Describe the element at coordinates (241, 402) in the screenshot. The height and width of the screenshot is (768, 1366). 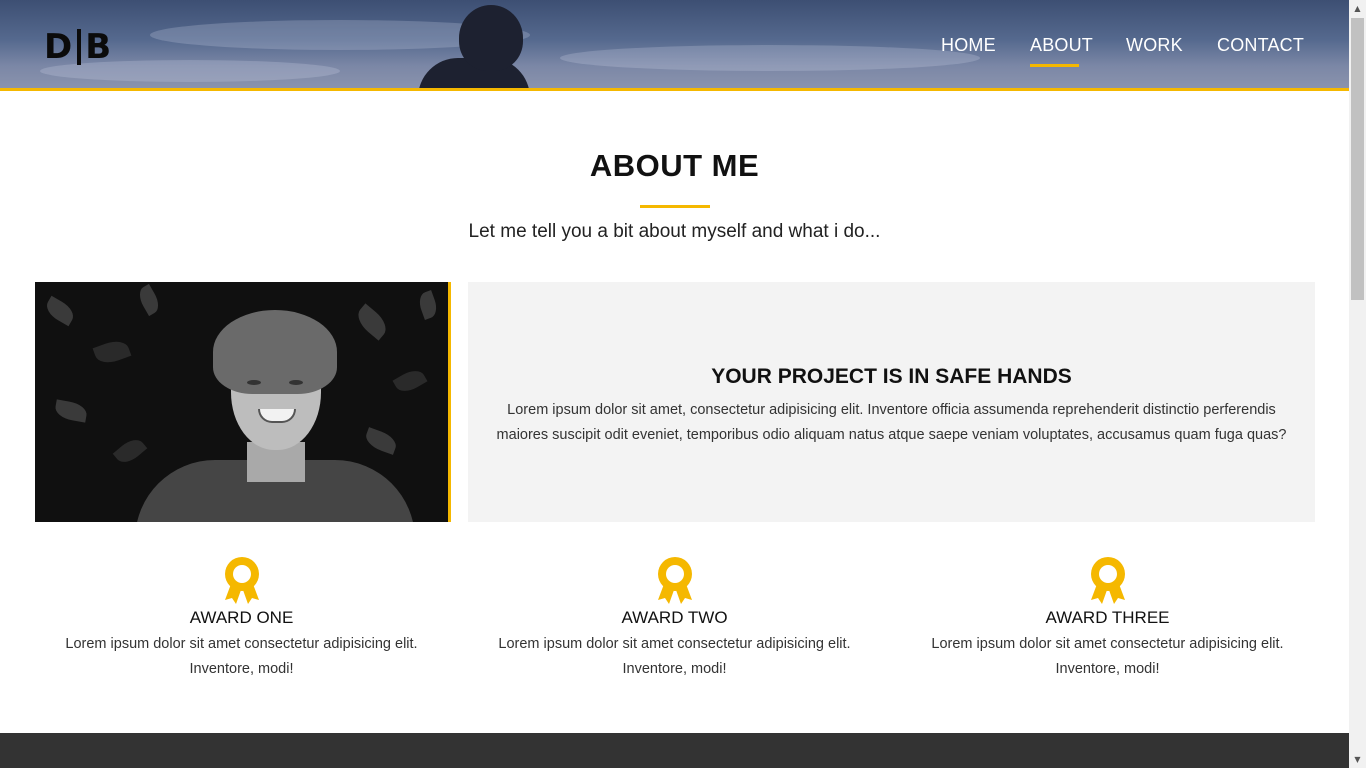
I see `profile-photo` at that location.